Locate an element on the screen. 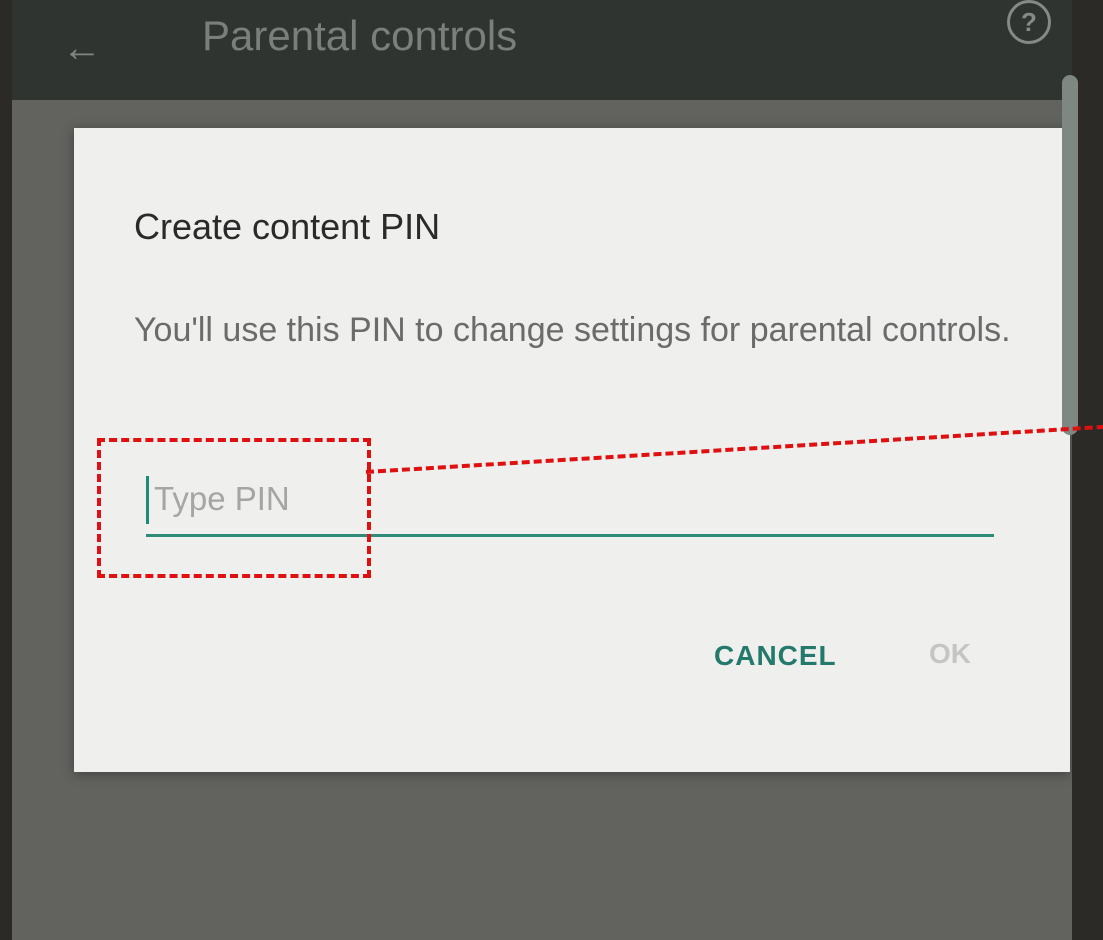 The height and width of the screenshot is (940, 1103). app-bar: ← Parental controls ? is located at coordinates (542, 50).